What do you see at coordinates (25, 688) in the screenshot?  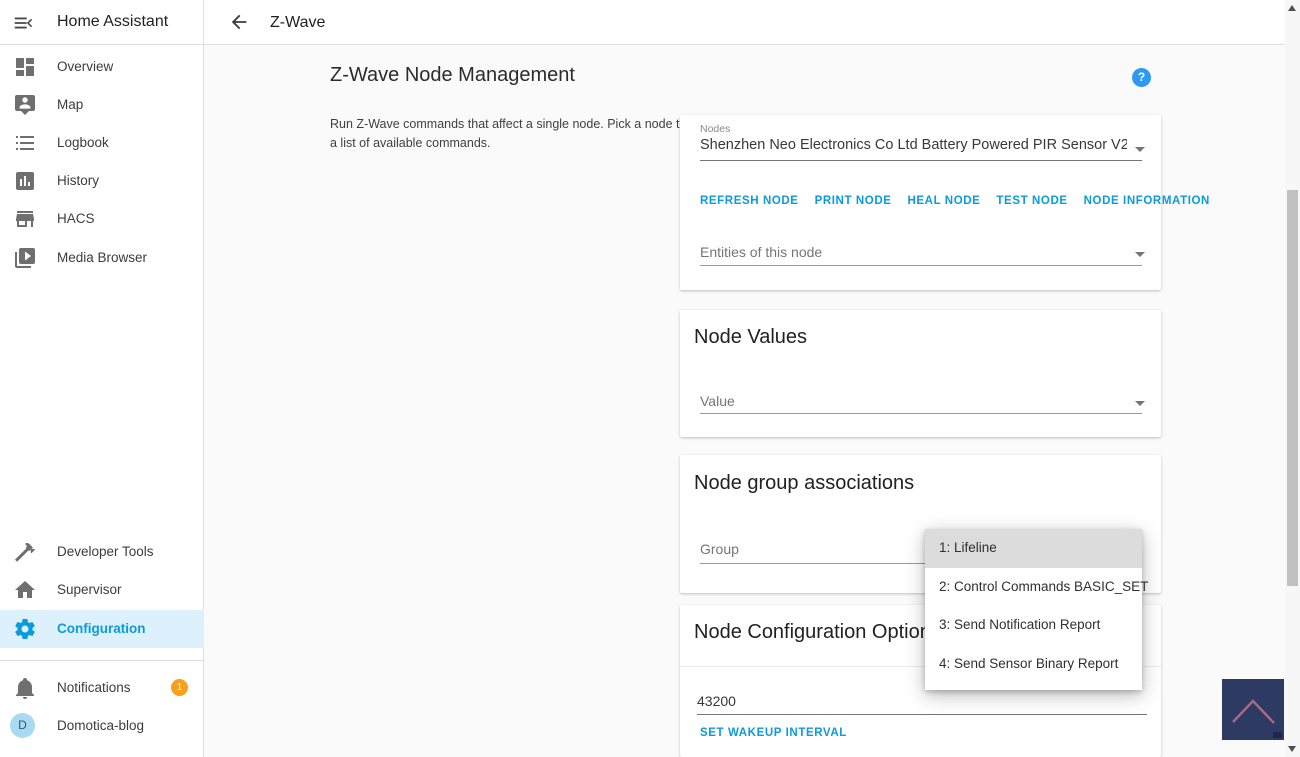 I see `bell-icon` at bounding box center [25, 688].